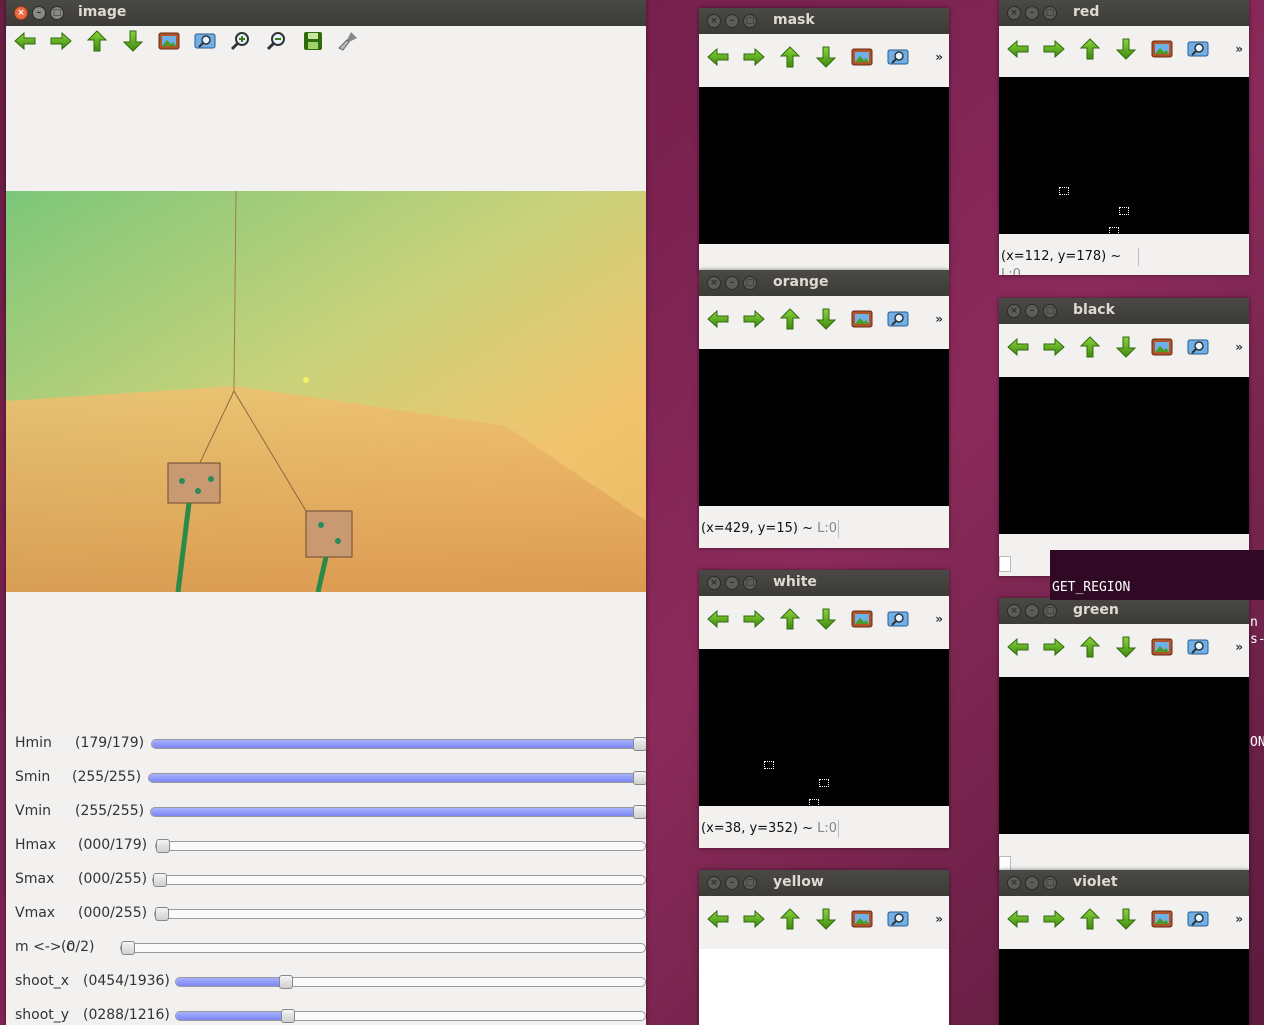 The image size is (1264, 1025). What do you see at coordinates (1124, 611) in the screenshot?
I see `window-titlebar: × – □ green` at bounding box center [1124, 611].